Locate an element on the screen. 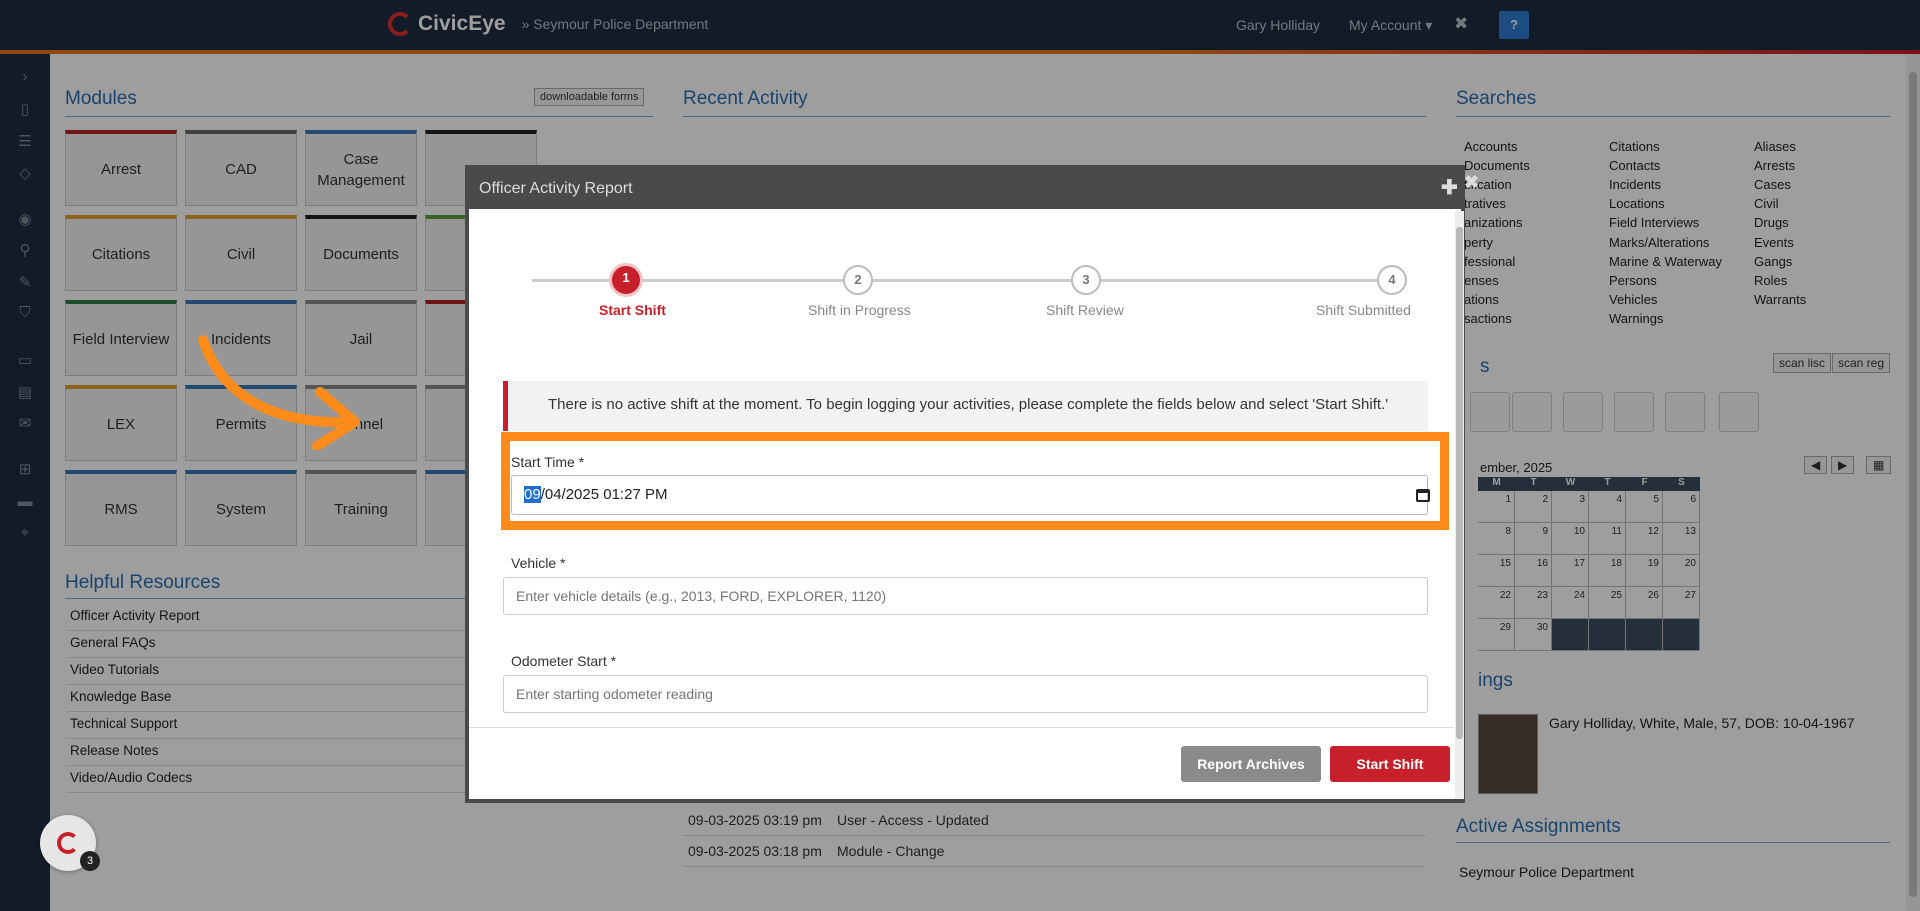  report-archives-button: Report Archives is located at coordinates (1251, 764).